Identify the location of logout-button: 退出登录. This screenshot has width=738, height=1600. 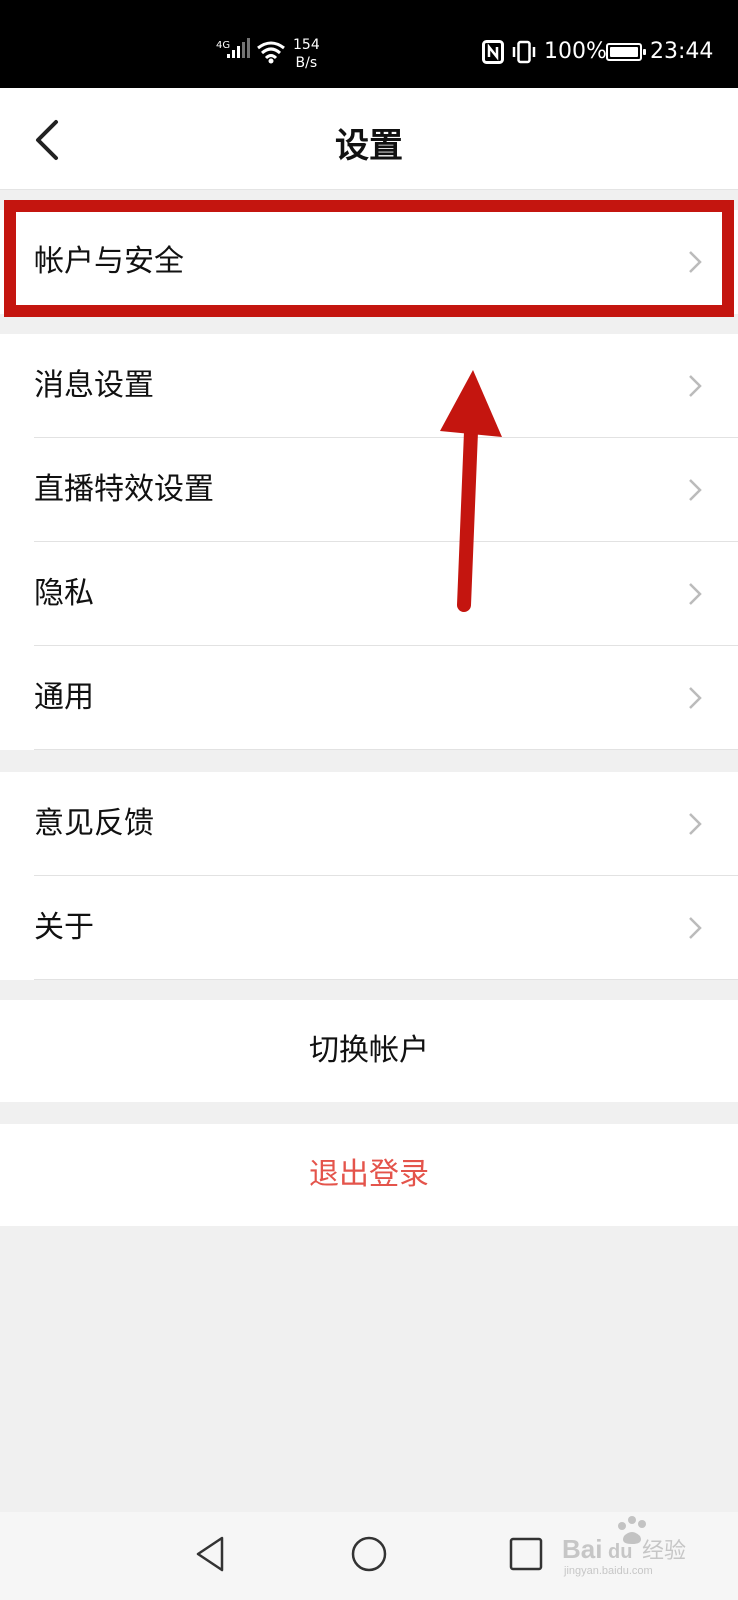
(369, 1175).